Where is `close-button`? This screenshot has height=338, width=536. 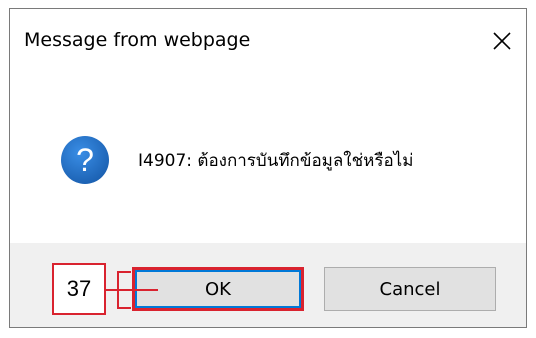 close-button is located at coordinates (502, 41).